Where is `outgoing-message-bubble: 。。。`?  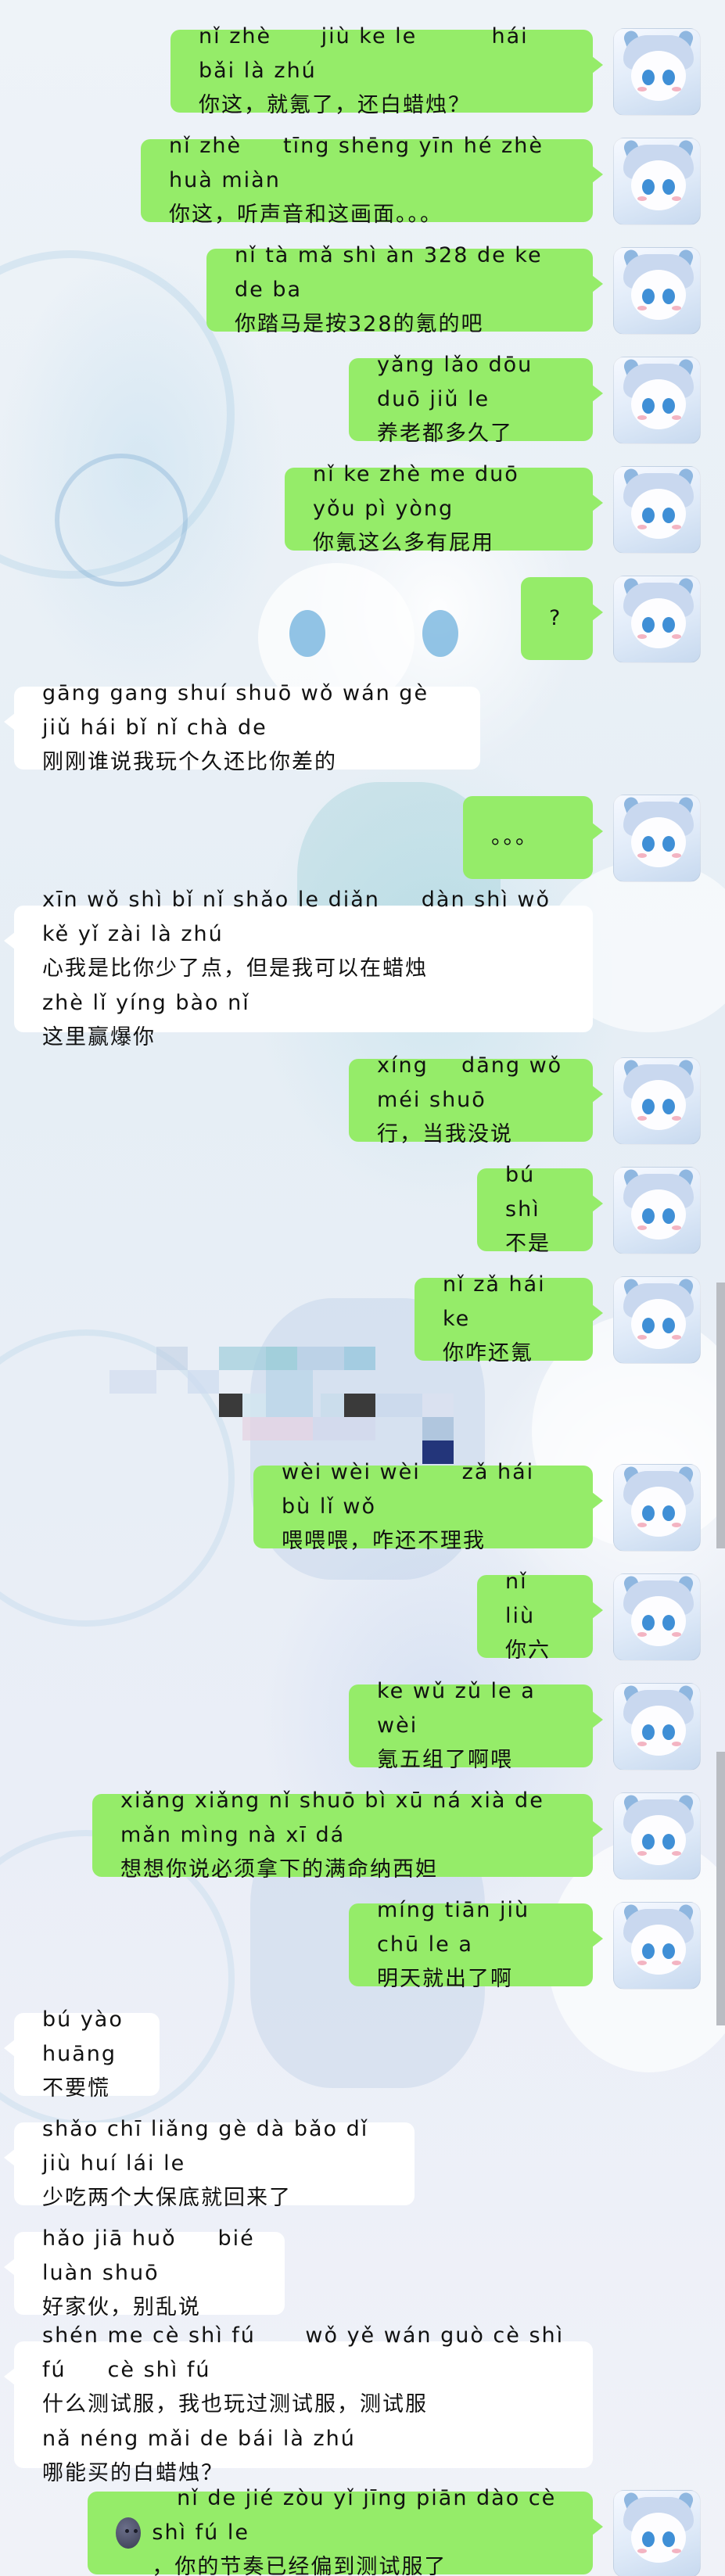
outgoing-message-bubble: 。。。 is located at coordinates (533, 837).